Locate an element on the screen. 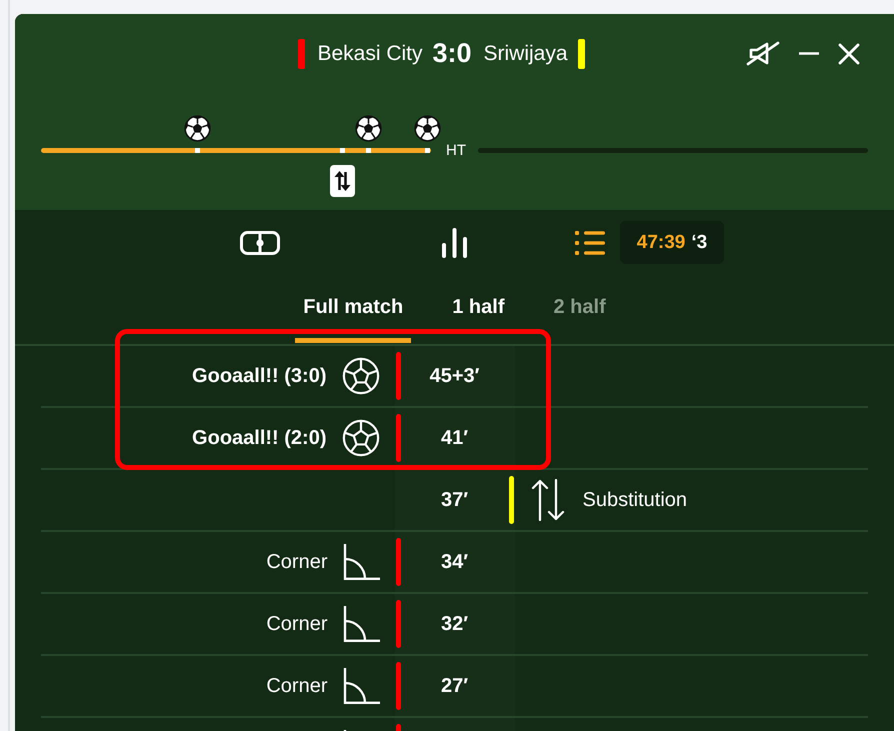 The image size is (894, 731). away-team-name: Sriwijaya is located at coordinates (526, 54).